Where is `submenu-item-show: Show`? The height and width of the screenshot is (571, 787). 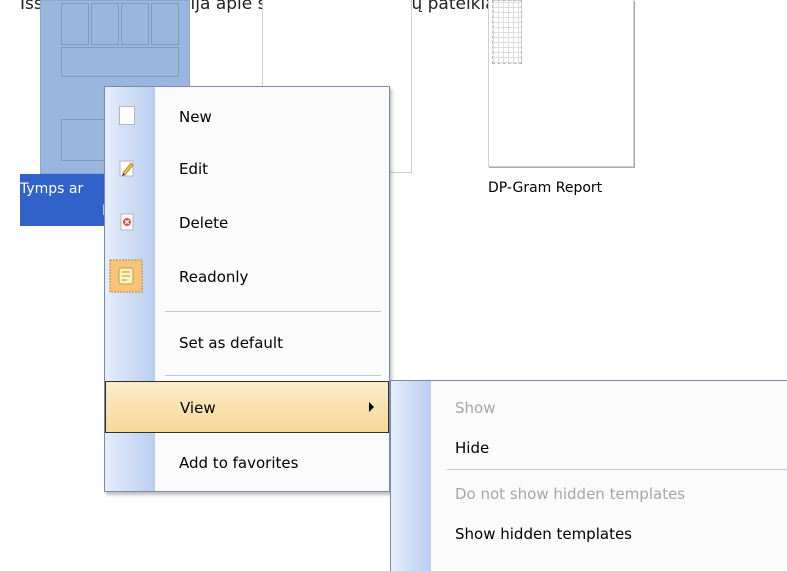 submenu-item-show: Show is located at coordinates (475, 408).